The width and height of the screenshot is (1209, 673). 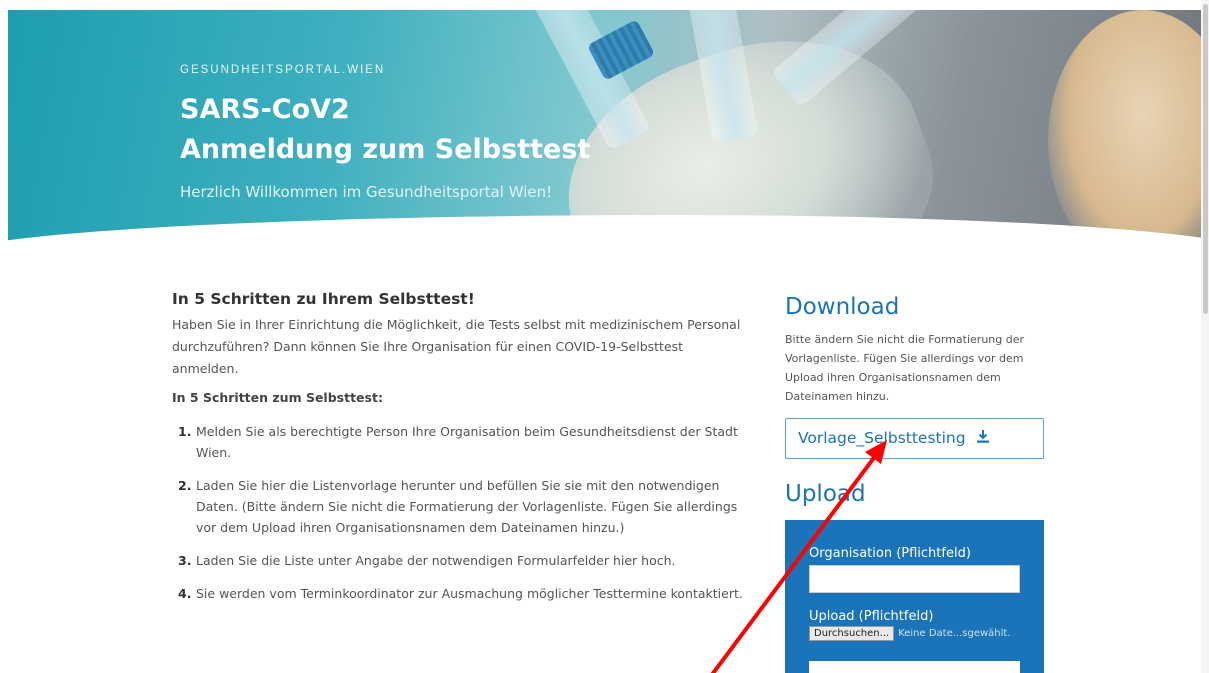 What do you see at coordinates (871, 616) in the screenshot?
I see `upload-label: Upload (Pflichtfeld)` at bounding box center [871, 616].